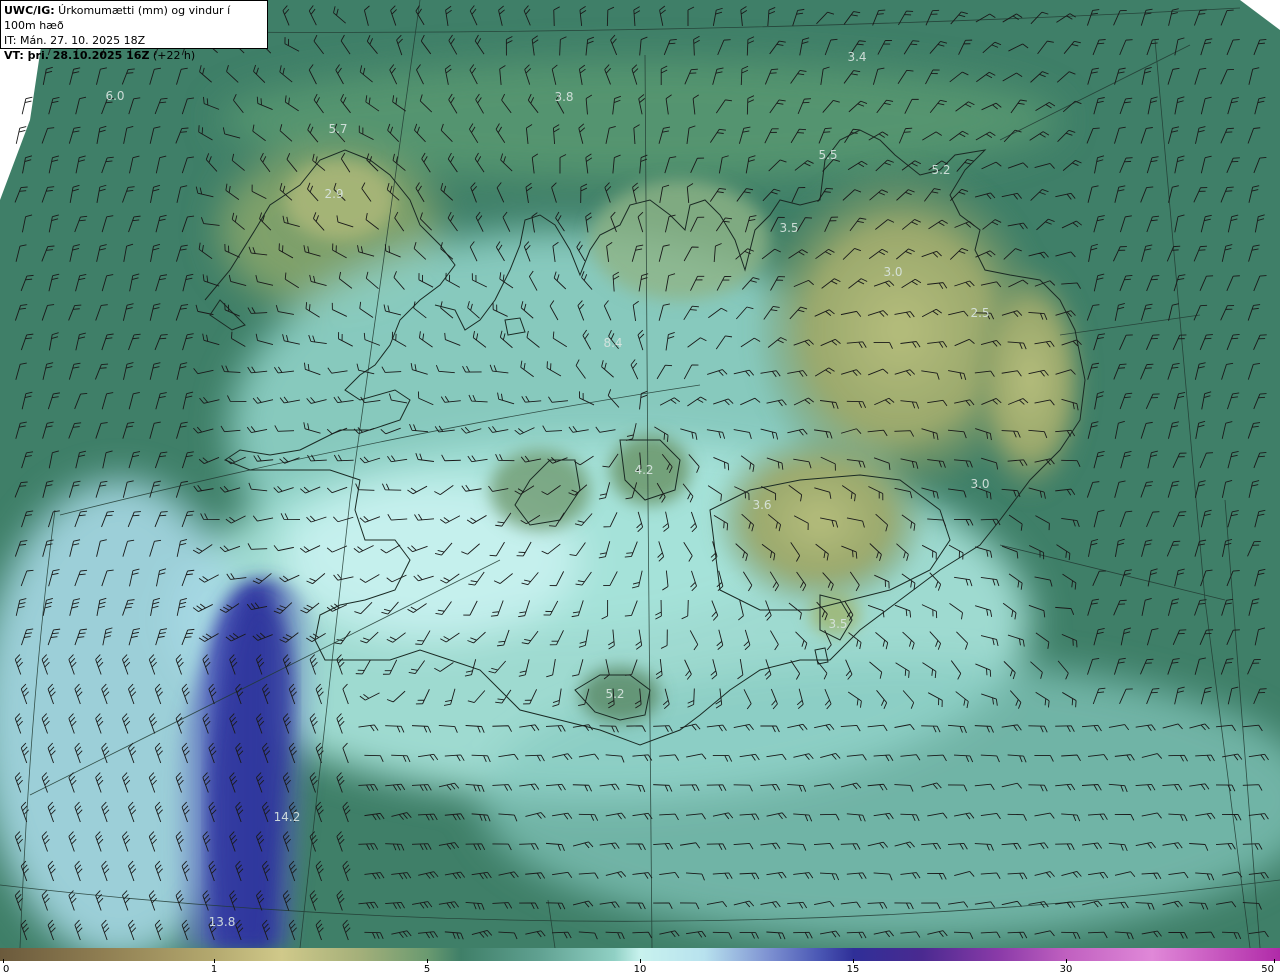  I want to click on valid-time-line: VT: þri. 28.10.2025 16Z (+22 h), so click(134, 55).